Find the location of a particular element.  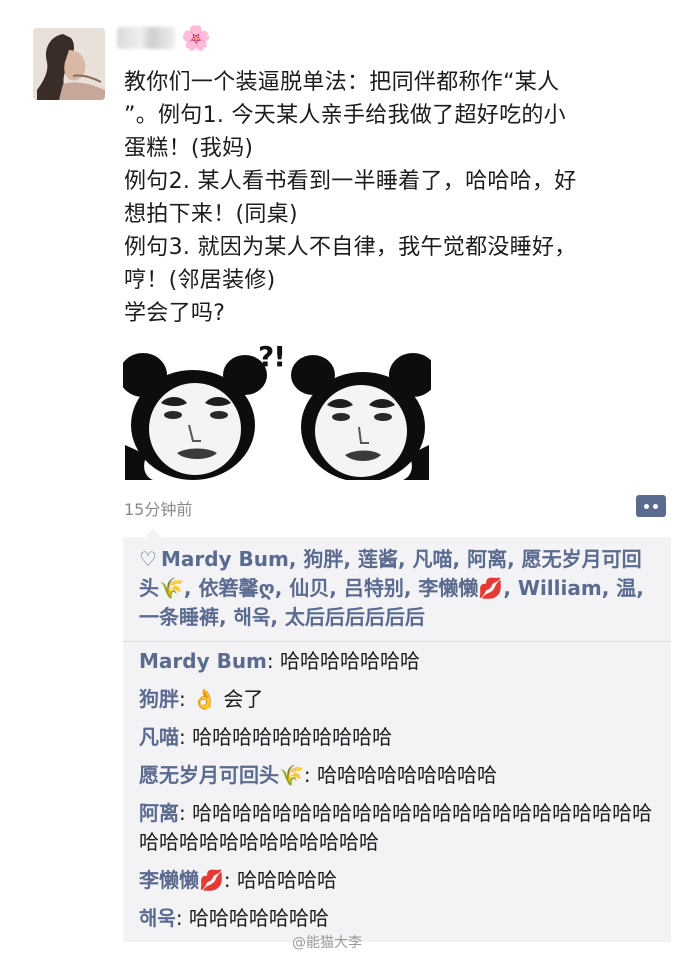

avatar-photo is located at coordinates (69, 64).